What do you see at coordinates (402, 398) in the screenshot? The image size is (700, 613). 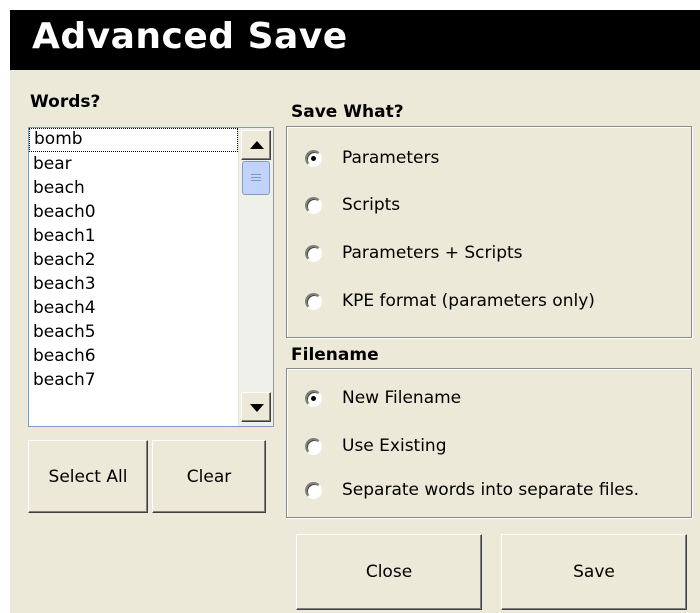 I see `radio-label: New Filename` at bounding box center [402, 398].